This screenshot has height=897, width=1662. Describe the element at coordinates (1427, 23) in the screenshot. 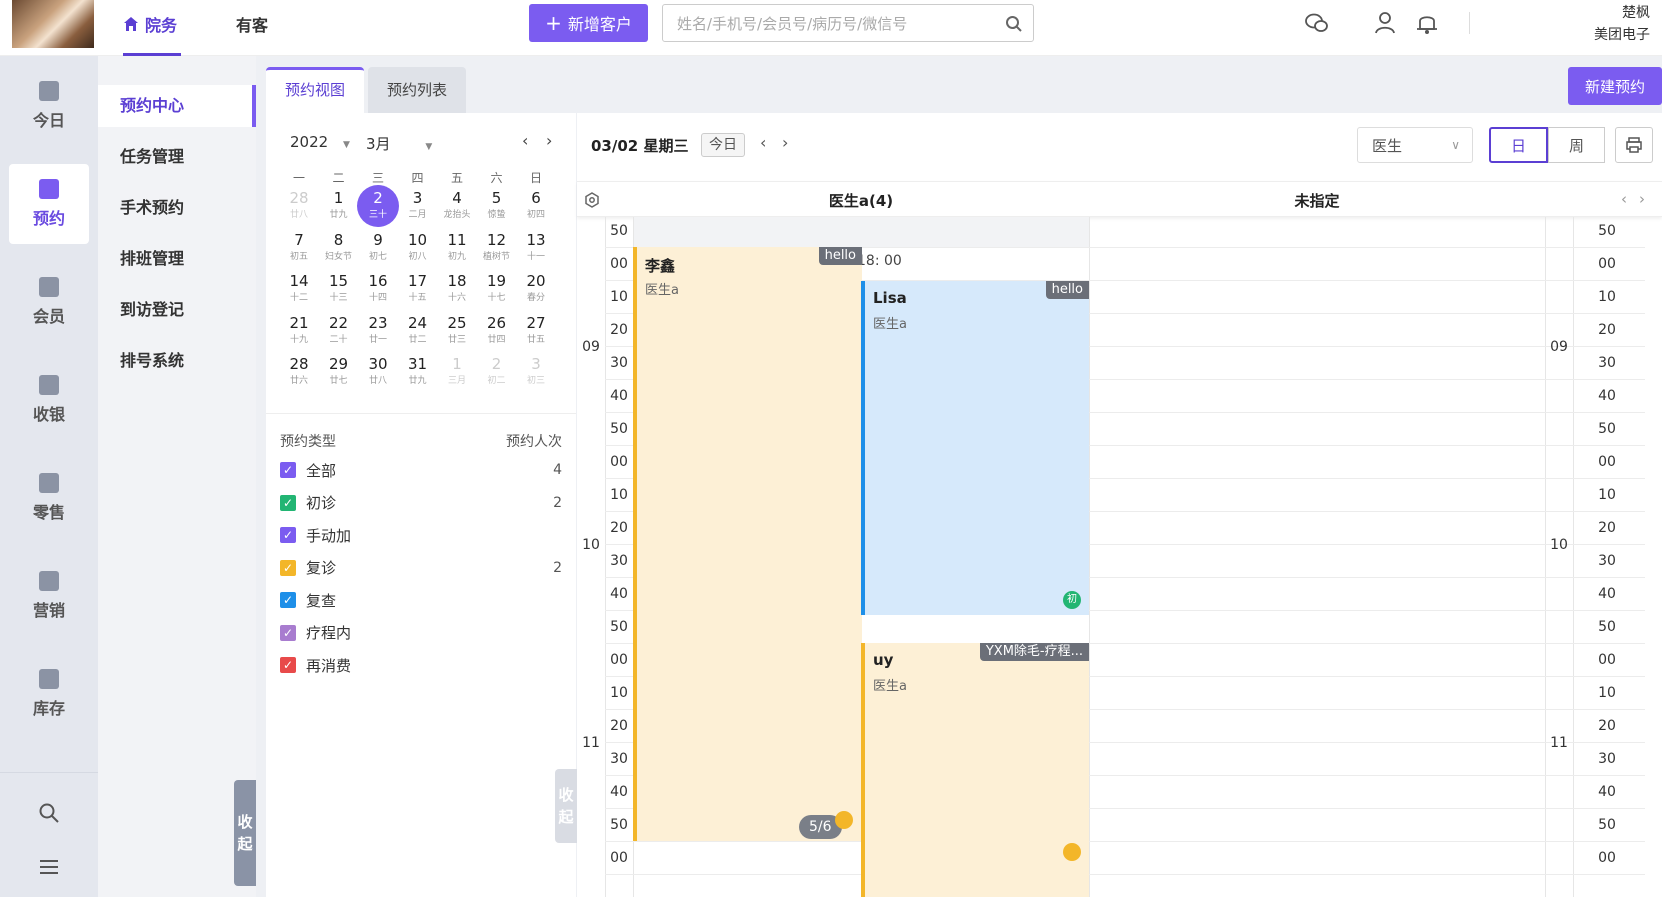

I see `bell-icon` at that location.